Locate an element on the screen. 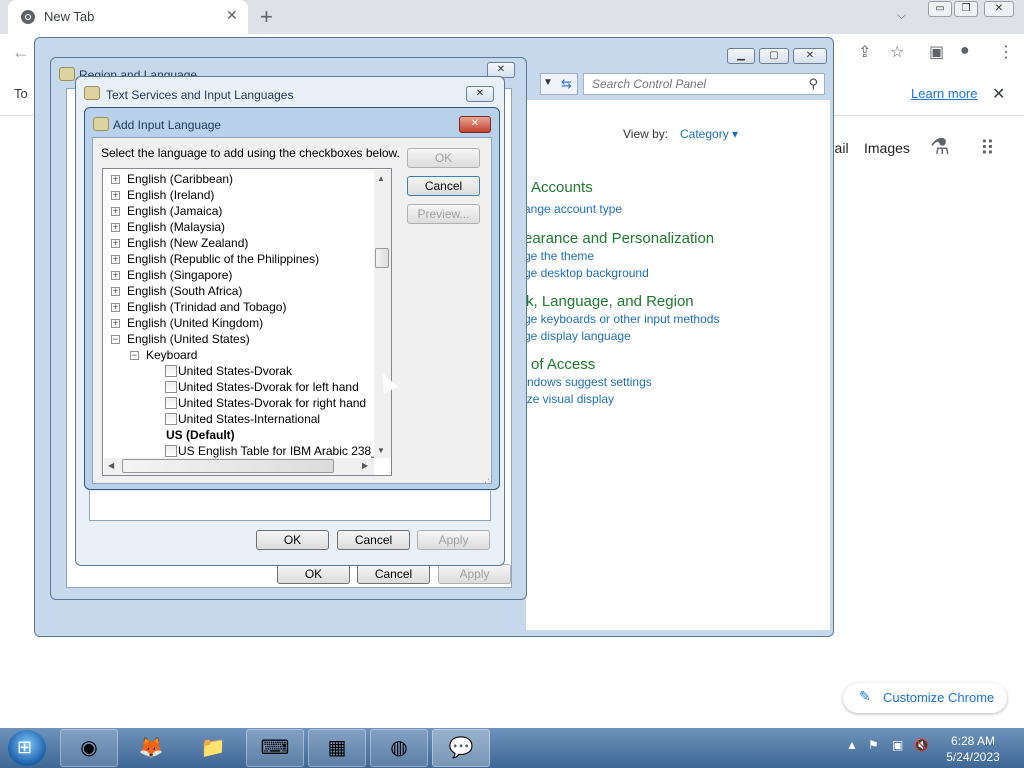 The width and height of the screenshot is (1024, 768). region-apply-button: Apply is located at coordinates (474, 574).